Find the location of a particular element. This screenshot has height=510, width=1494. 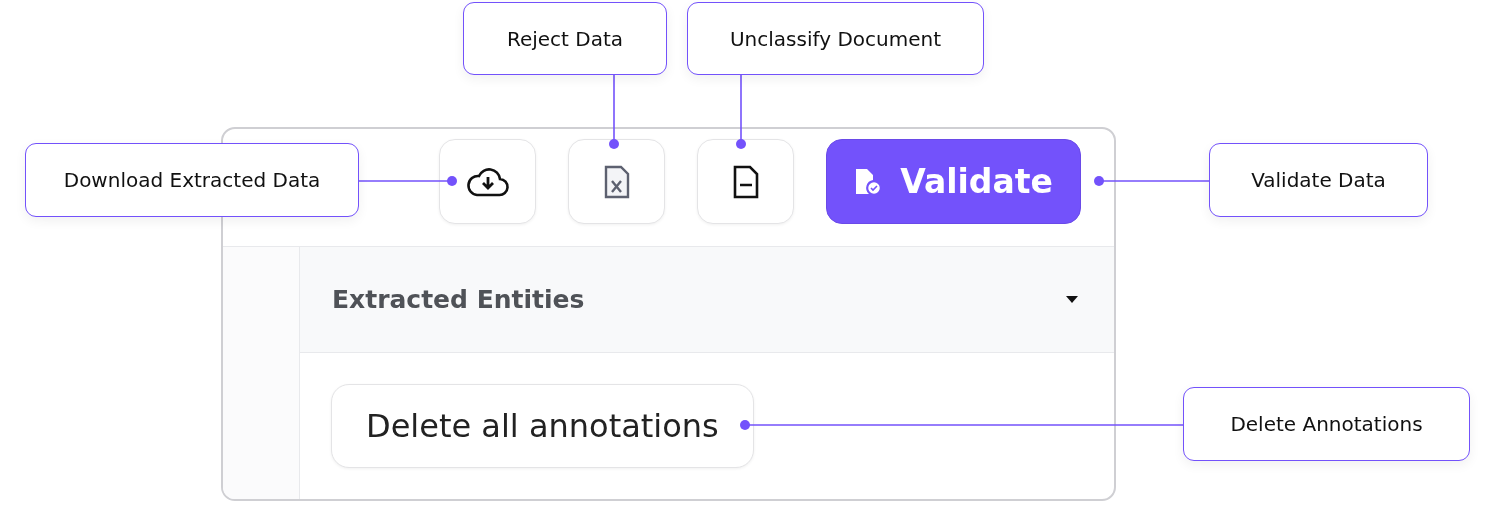

callout-label: Unclassify Document is located at coordinates (835, 38).